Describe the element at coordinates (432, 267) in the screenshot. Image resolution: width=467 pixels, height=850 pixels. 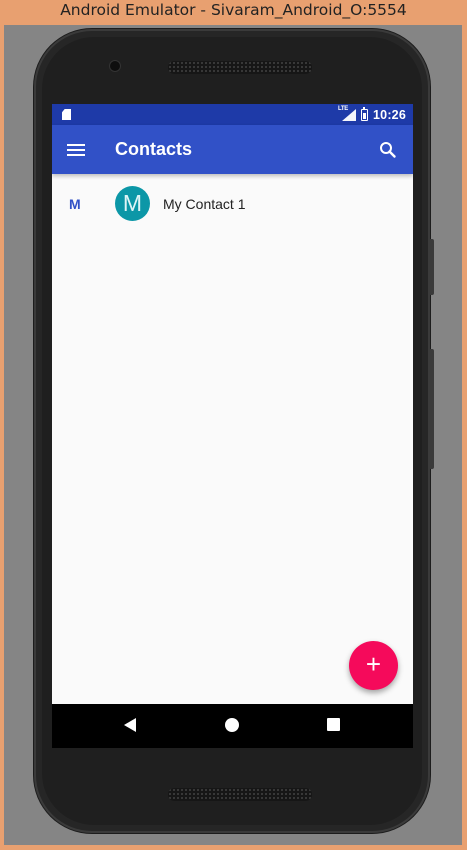
I see `volume-button` at that location.